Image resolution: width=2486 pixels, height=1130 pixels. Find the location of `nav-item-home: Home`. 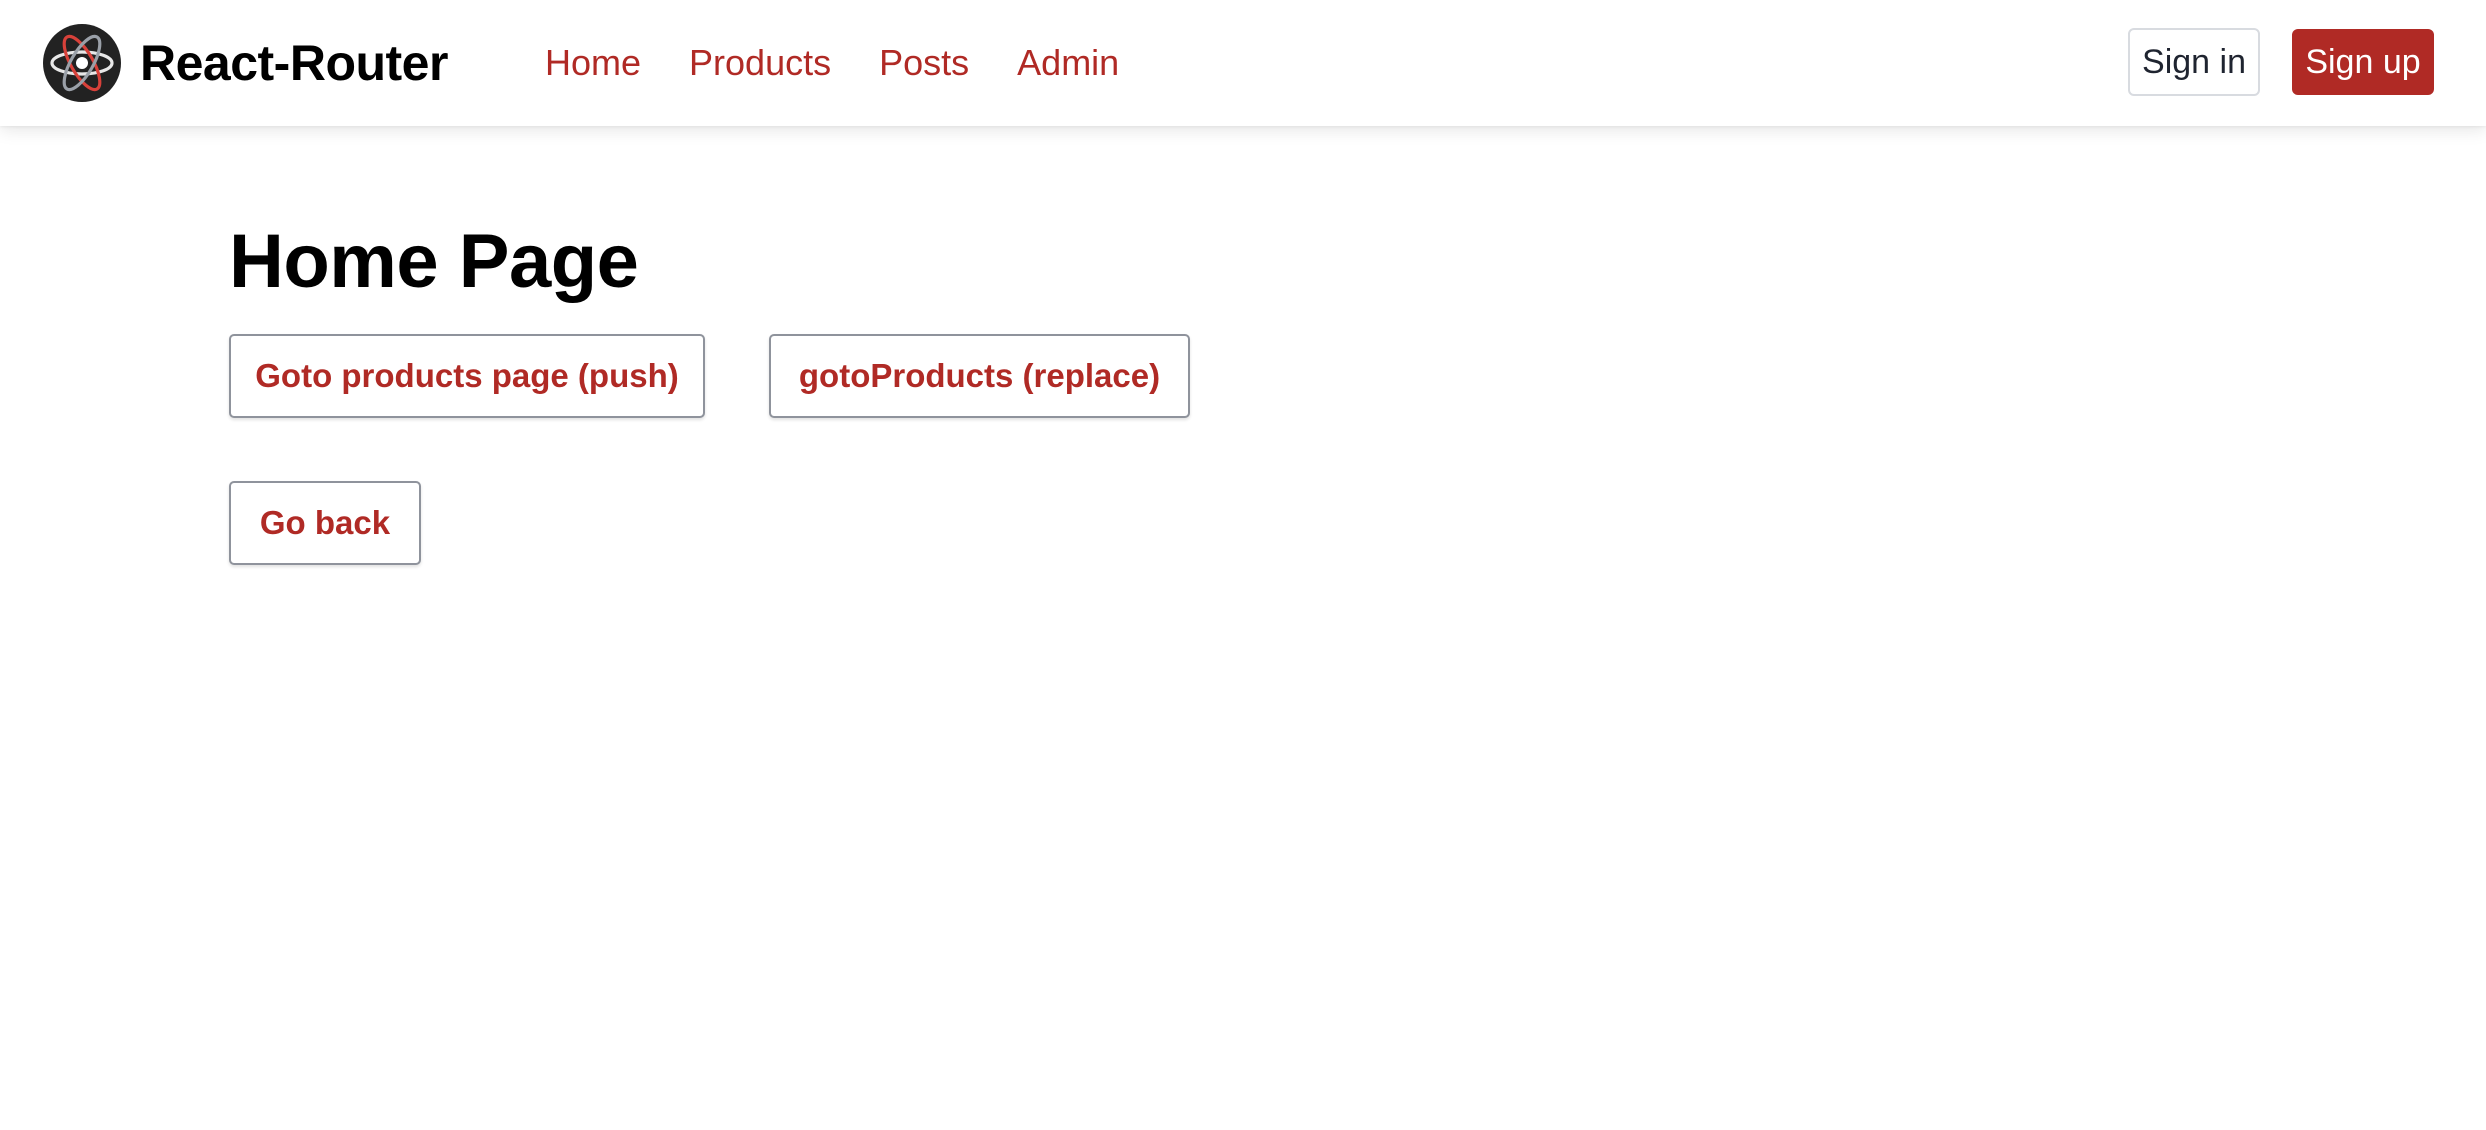

nav-item-home: Home is located at coordinates (593, 63).